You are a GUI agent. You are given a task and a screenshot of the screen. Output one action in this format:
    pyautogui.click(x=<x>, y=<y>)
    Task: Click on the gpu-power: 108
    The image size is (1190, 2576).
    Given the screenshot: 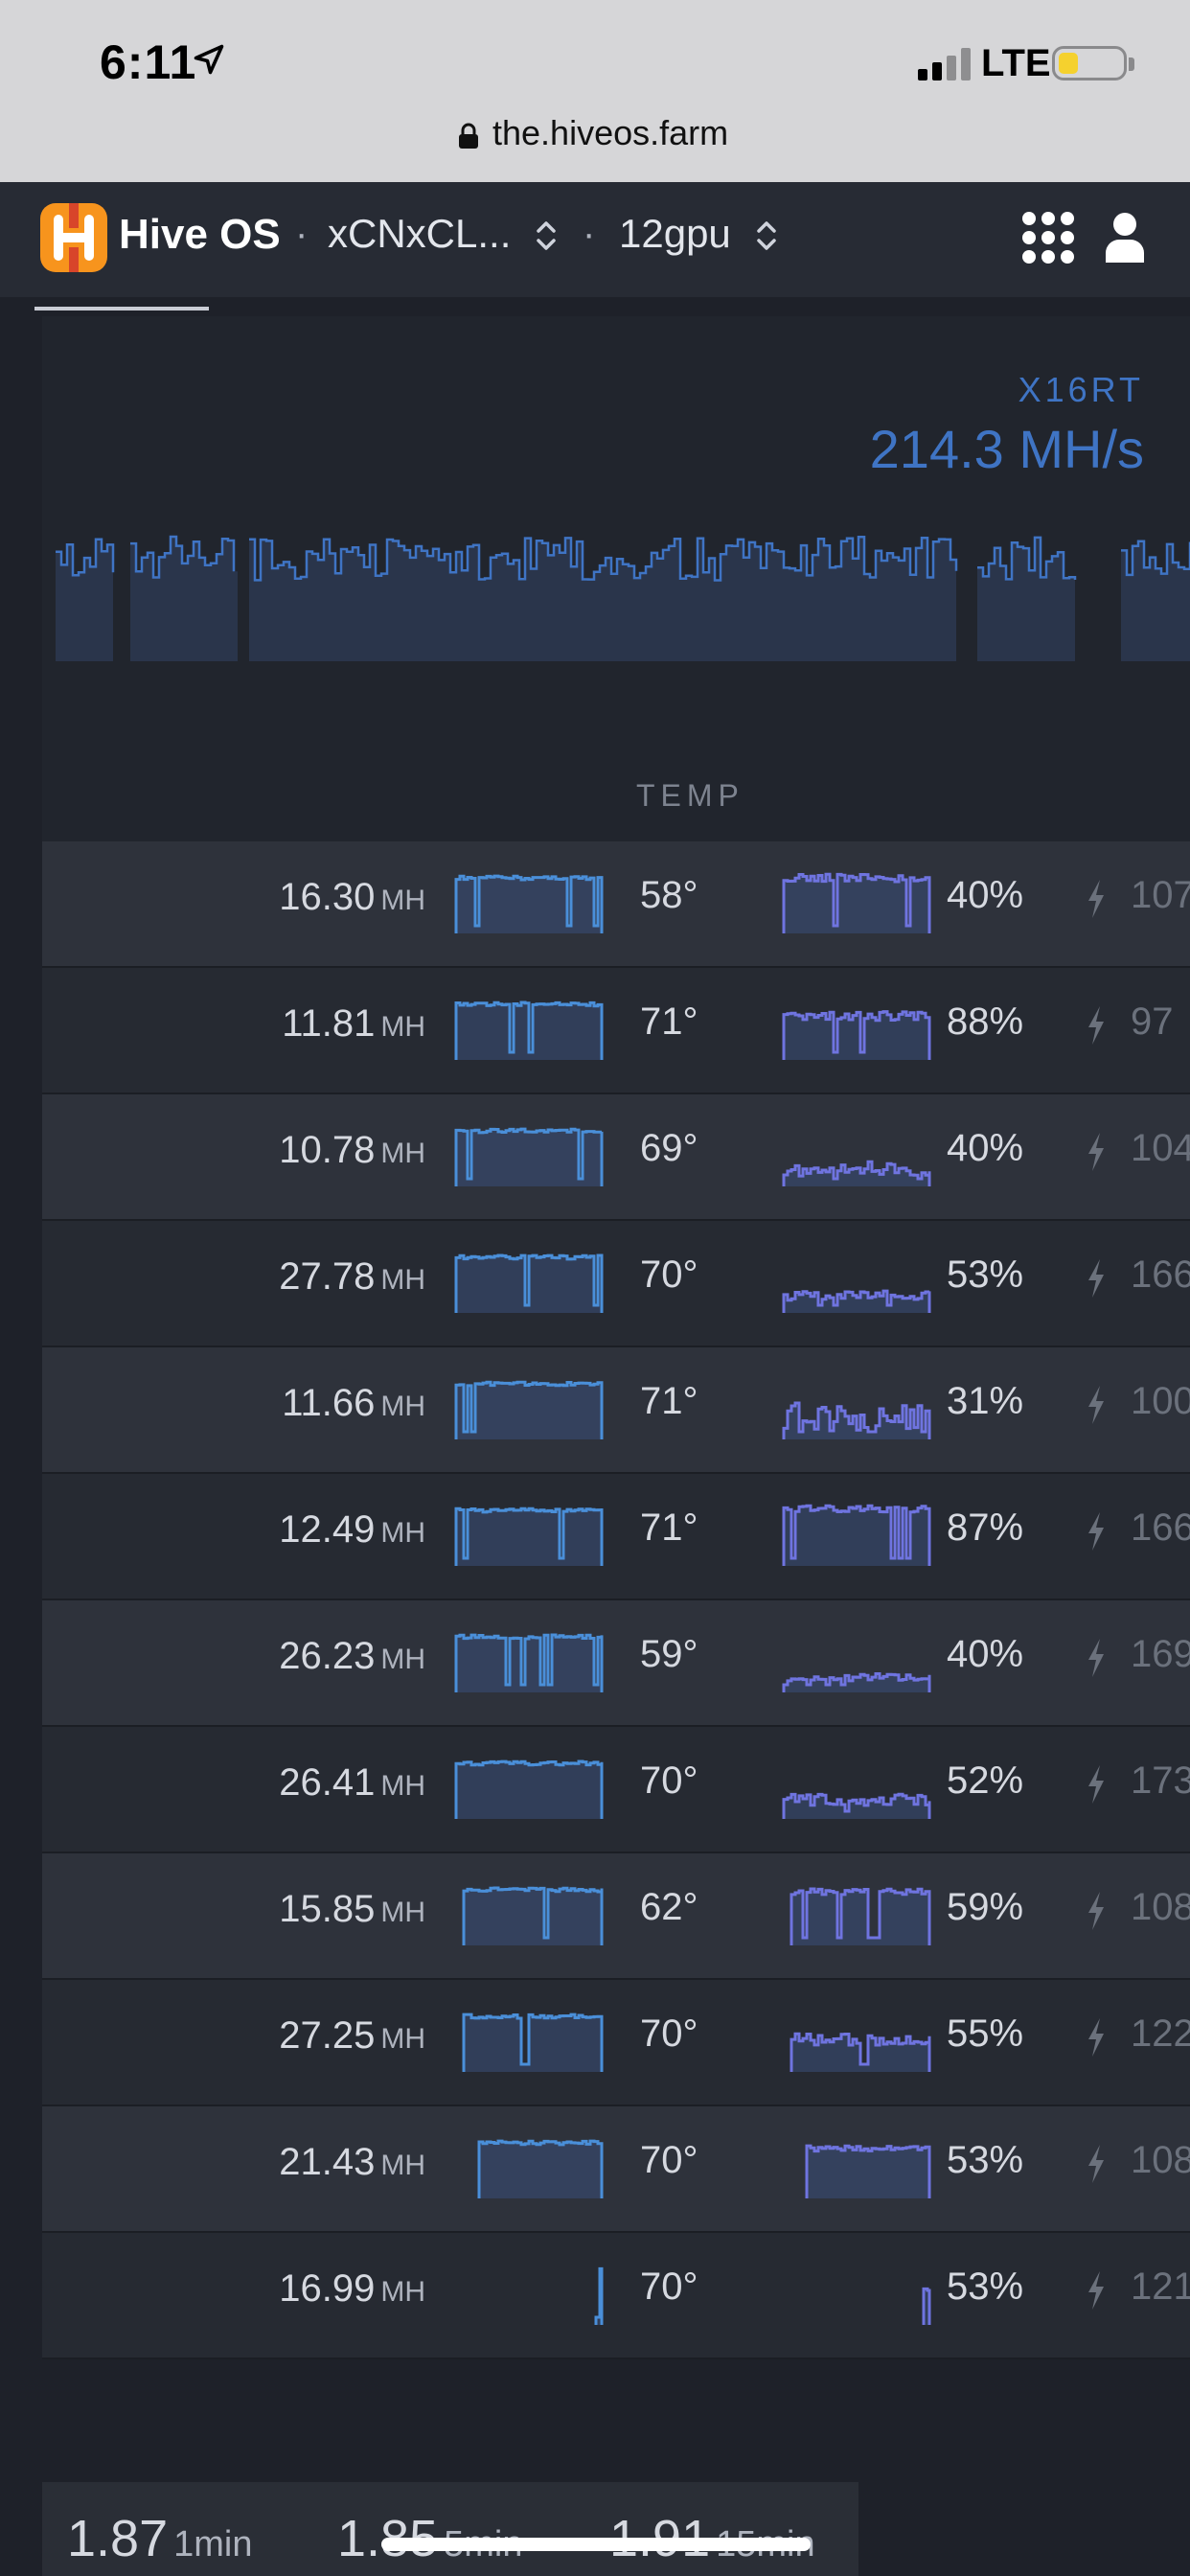 What is the action you would take?
    pyautogui.click(x=1161, y=1907)
    